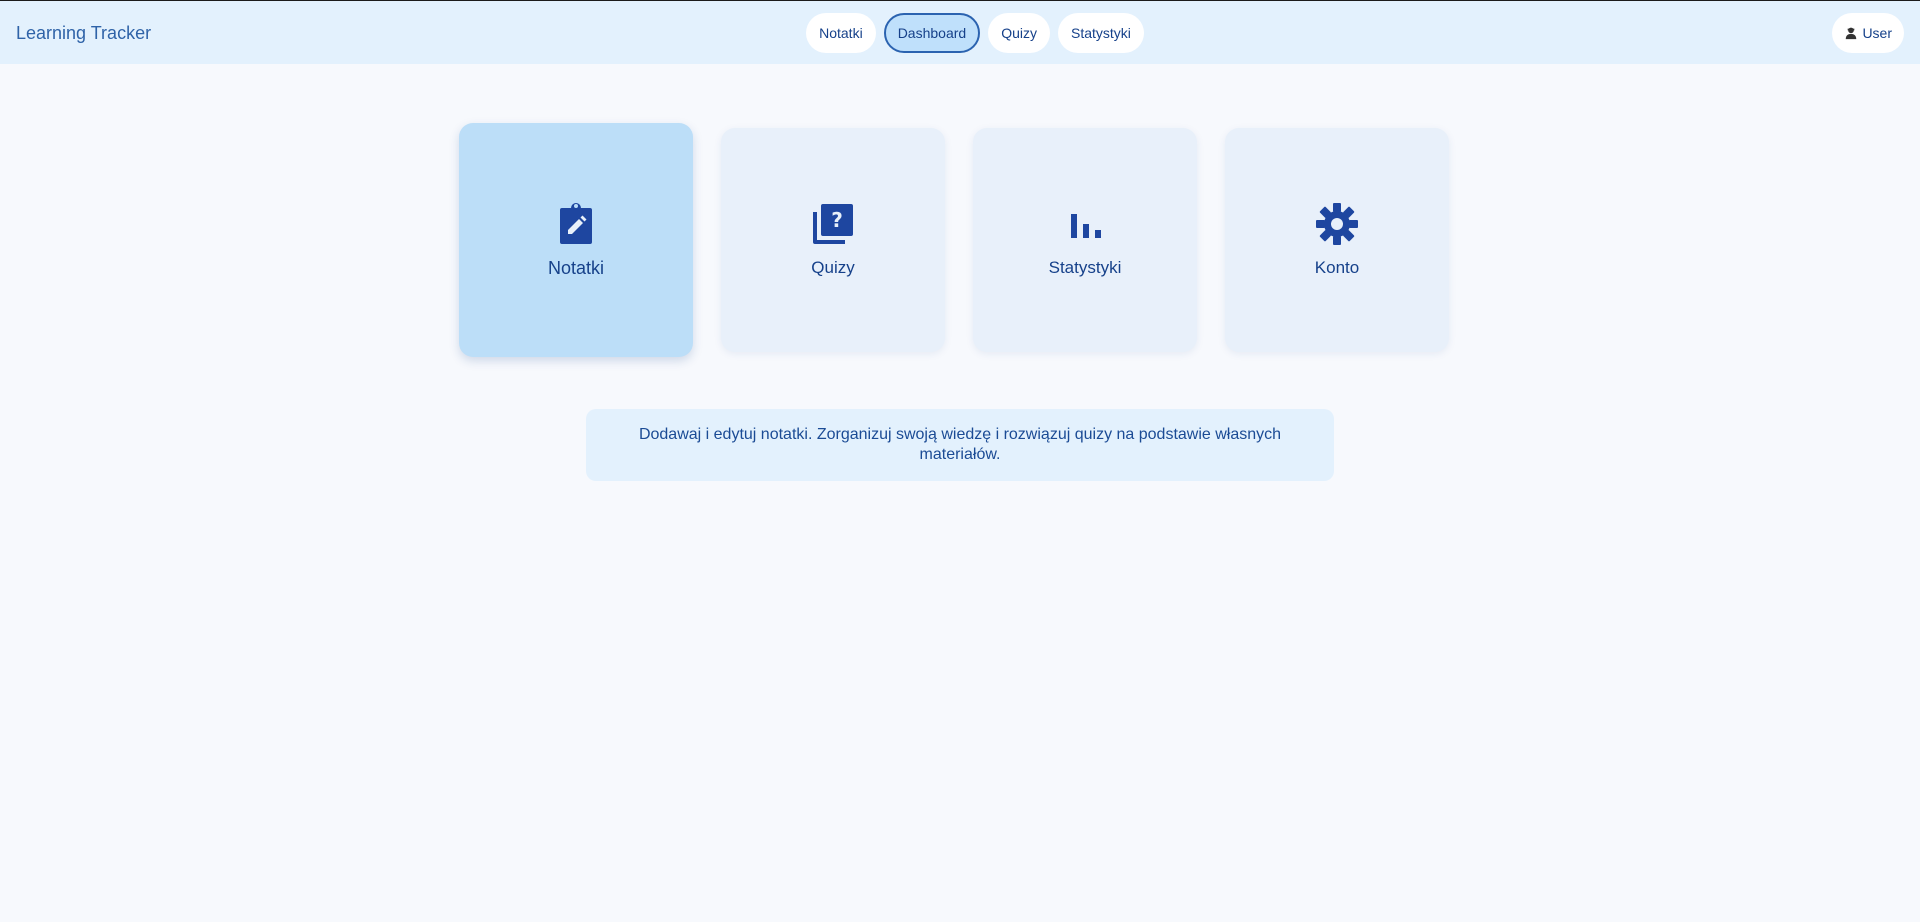 This screenshot has height=922, width=1920. I want to click on user-menu-label: User, so click(1877, 33).